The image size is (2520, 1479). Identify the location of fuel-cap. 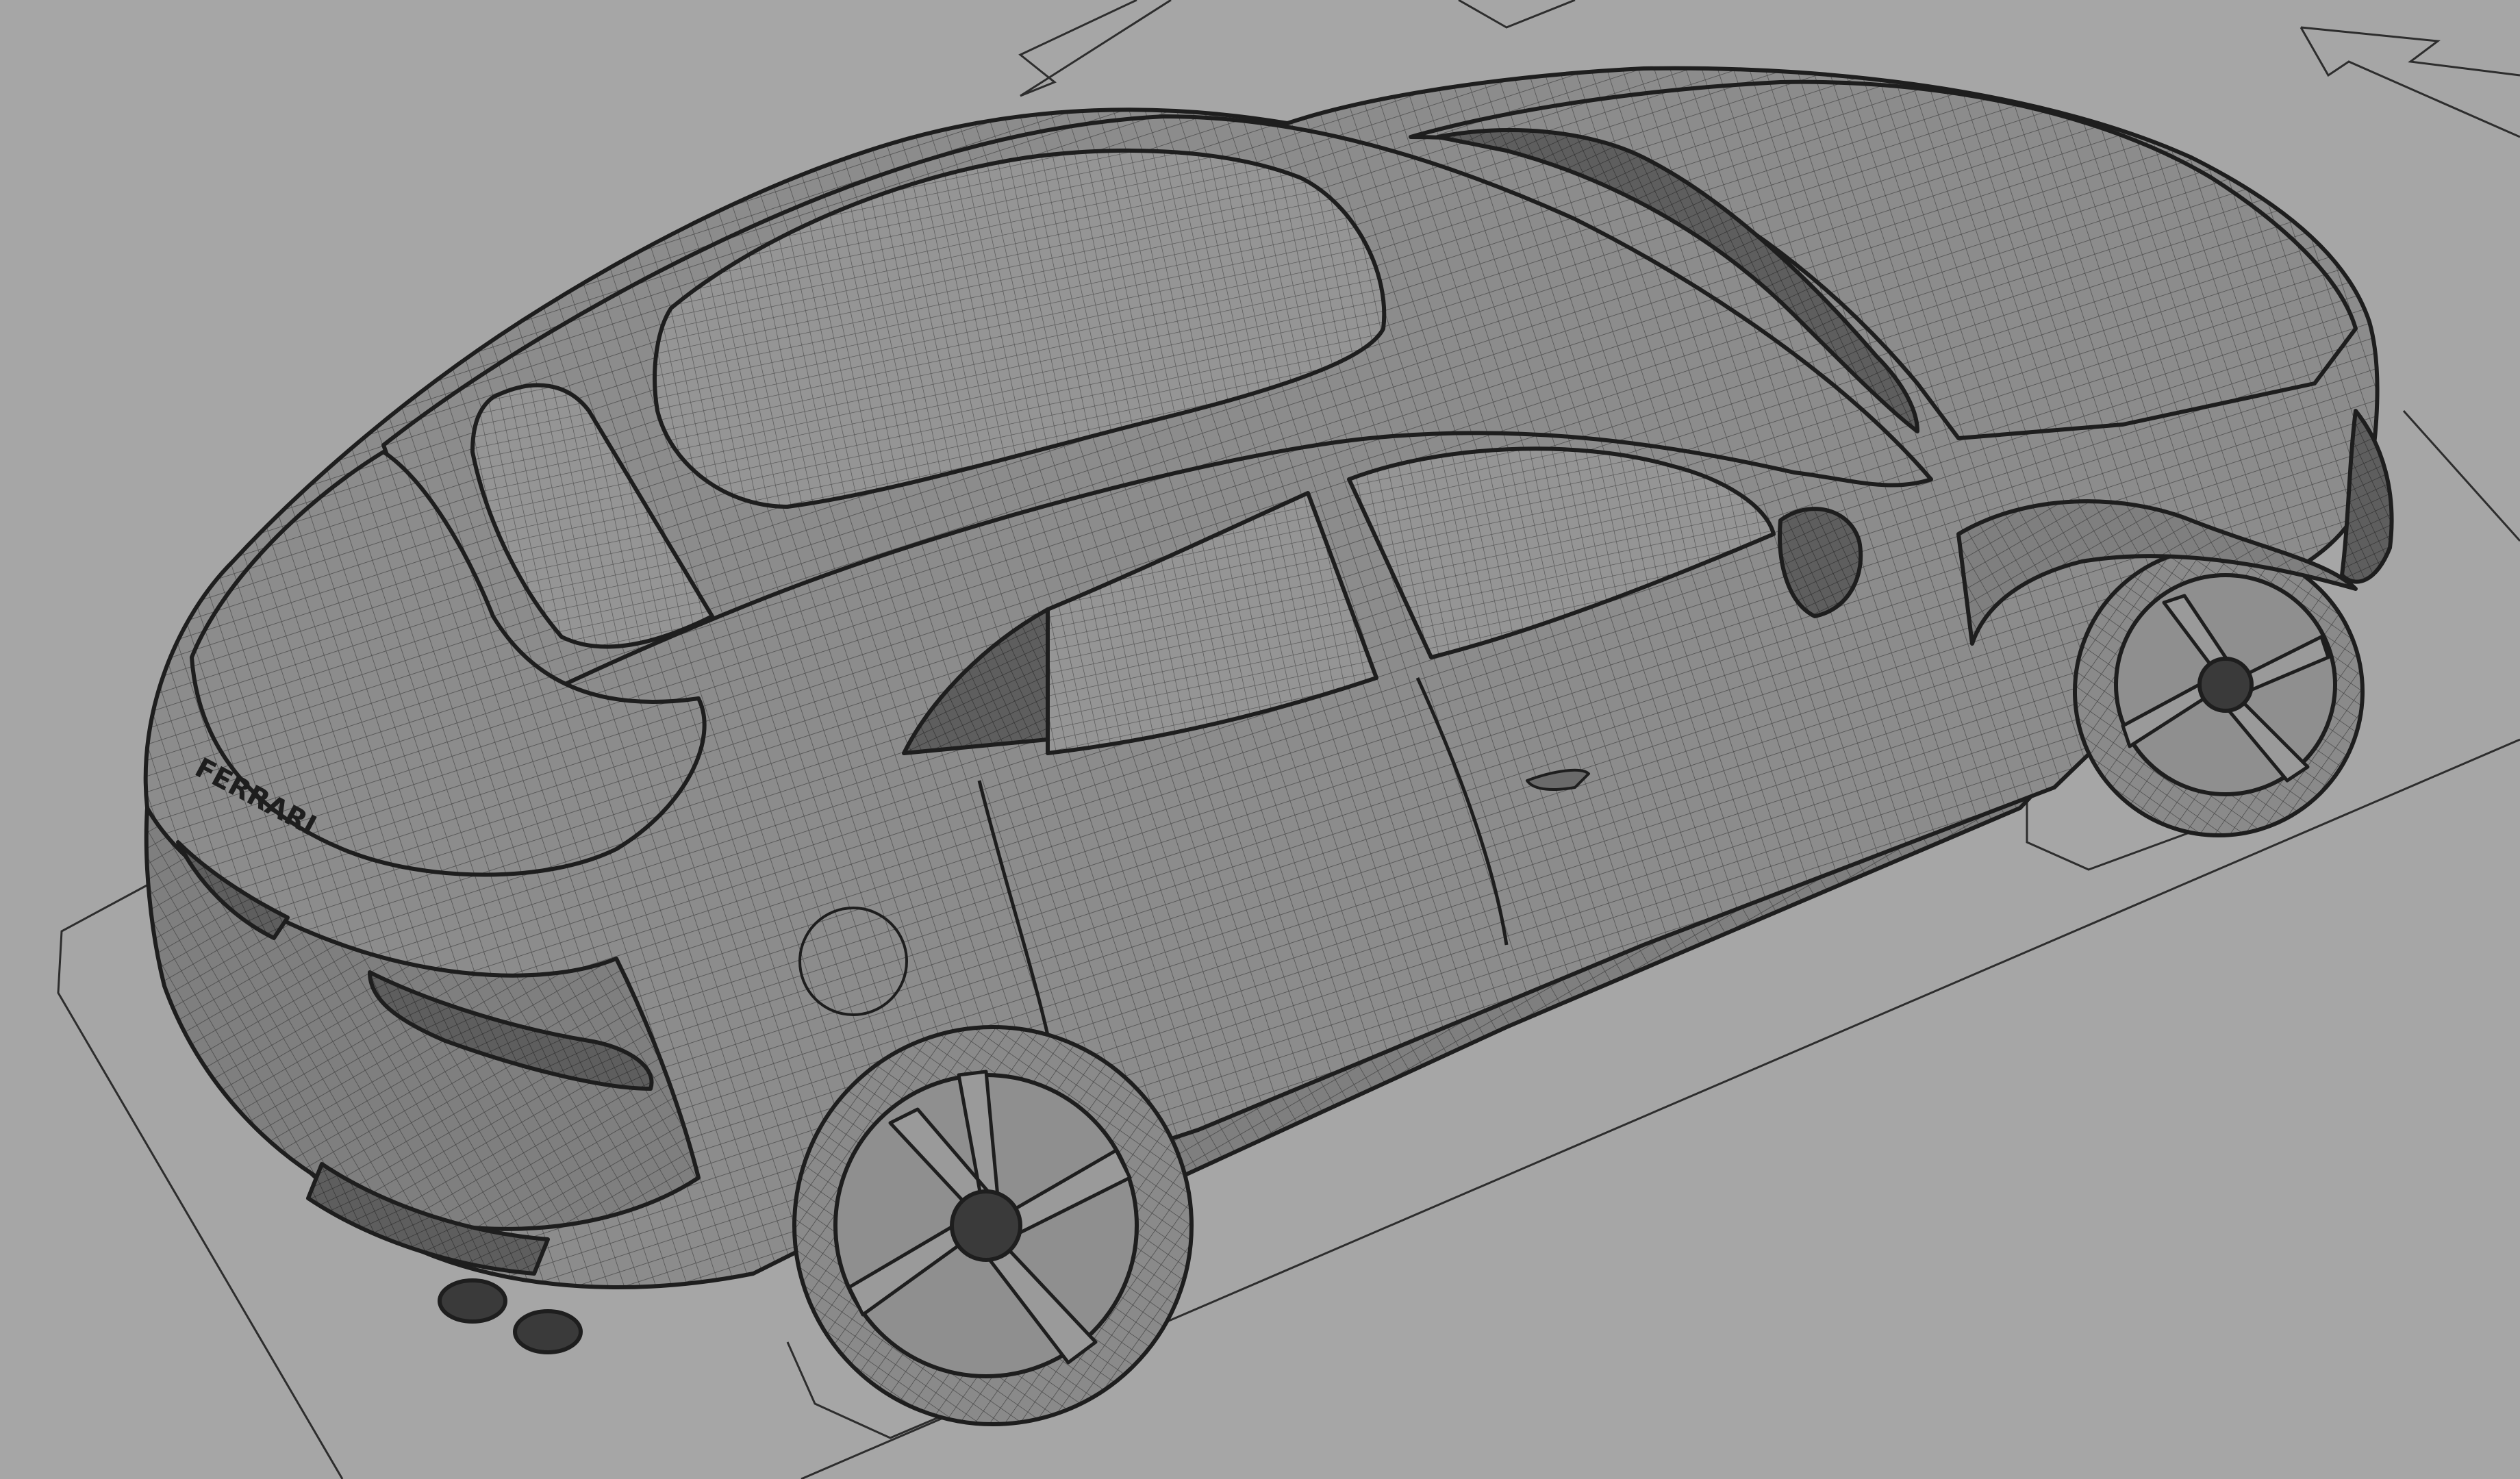
(853, 961).